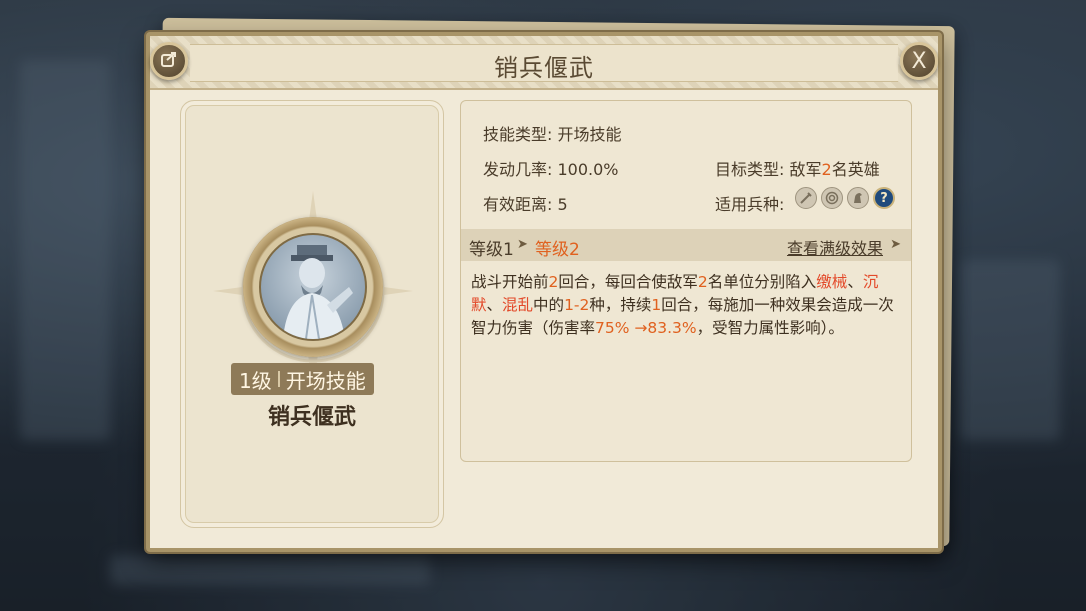  Describe the element at coordinates (895, 244) in the screenshot. I see `chevron-right-icon: ➤` at that location.